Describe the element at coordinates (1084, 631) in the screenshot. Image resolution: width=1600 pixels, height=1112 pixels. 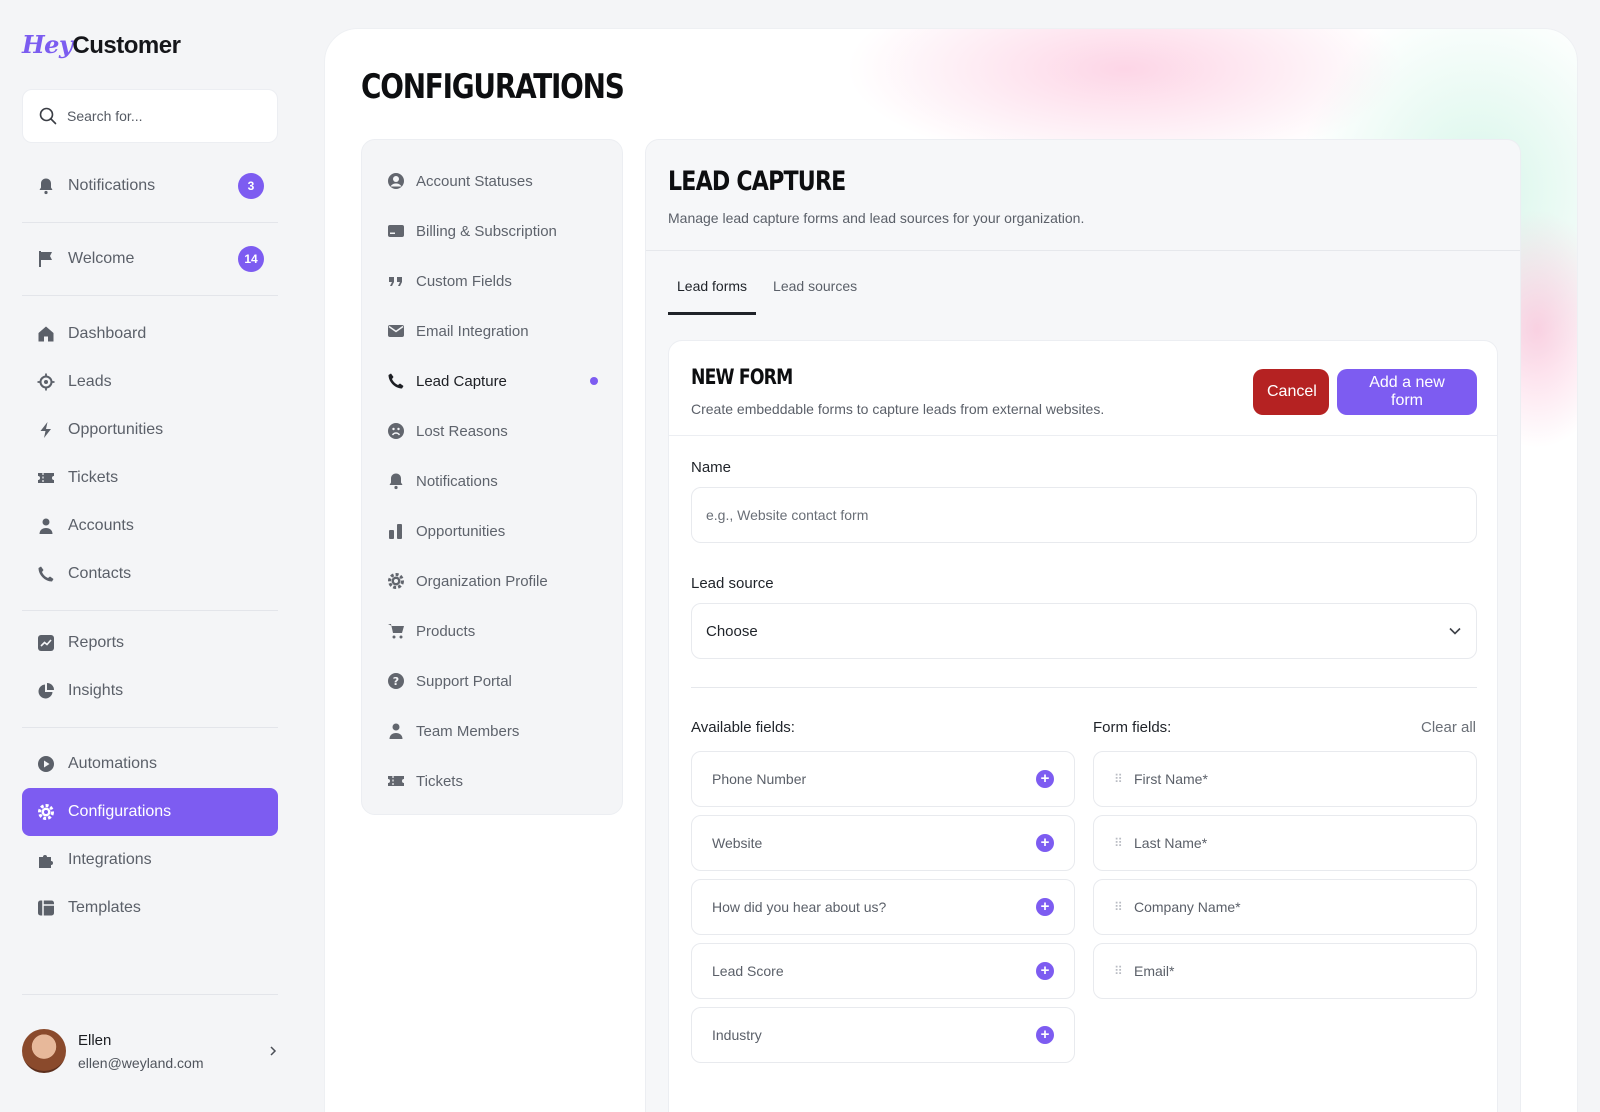
I see `lead-source-select: Choose` at that location.